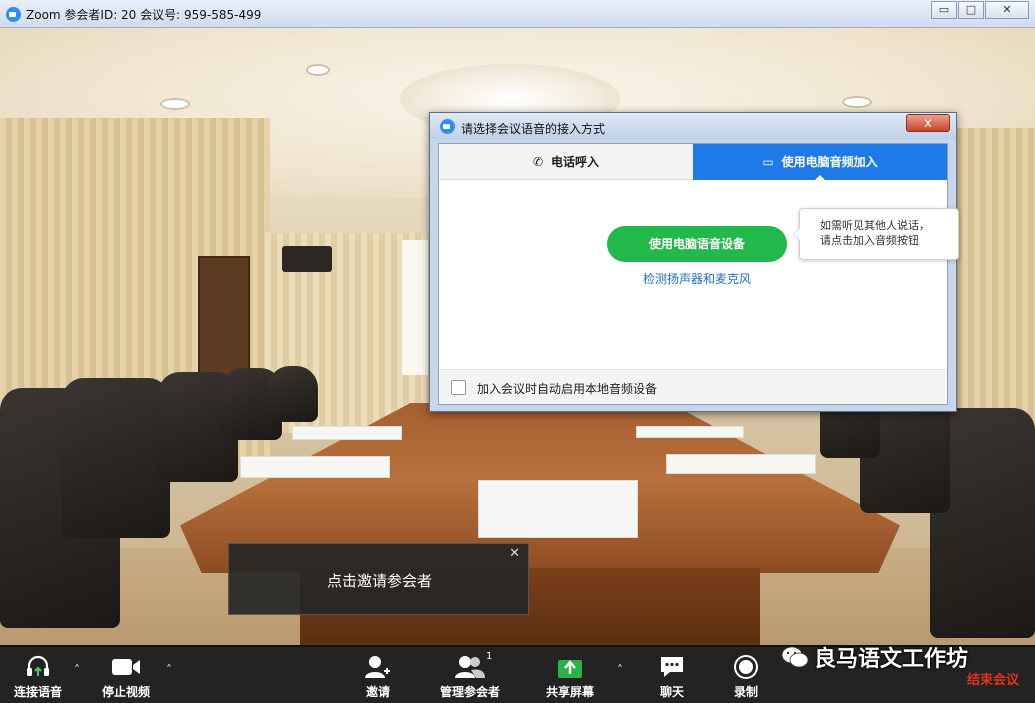  I want to click on minimize-button: ▭, so click(944, 10).